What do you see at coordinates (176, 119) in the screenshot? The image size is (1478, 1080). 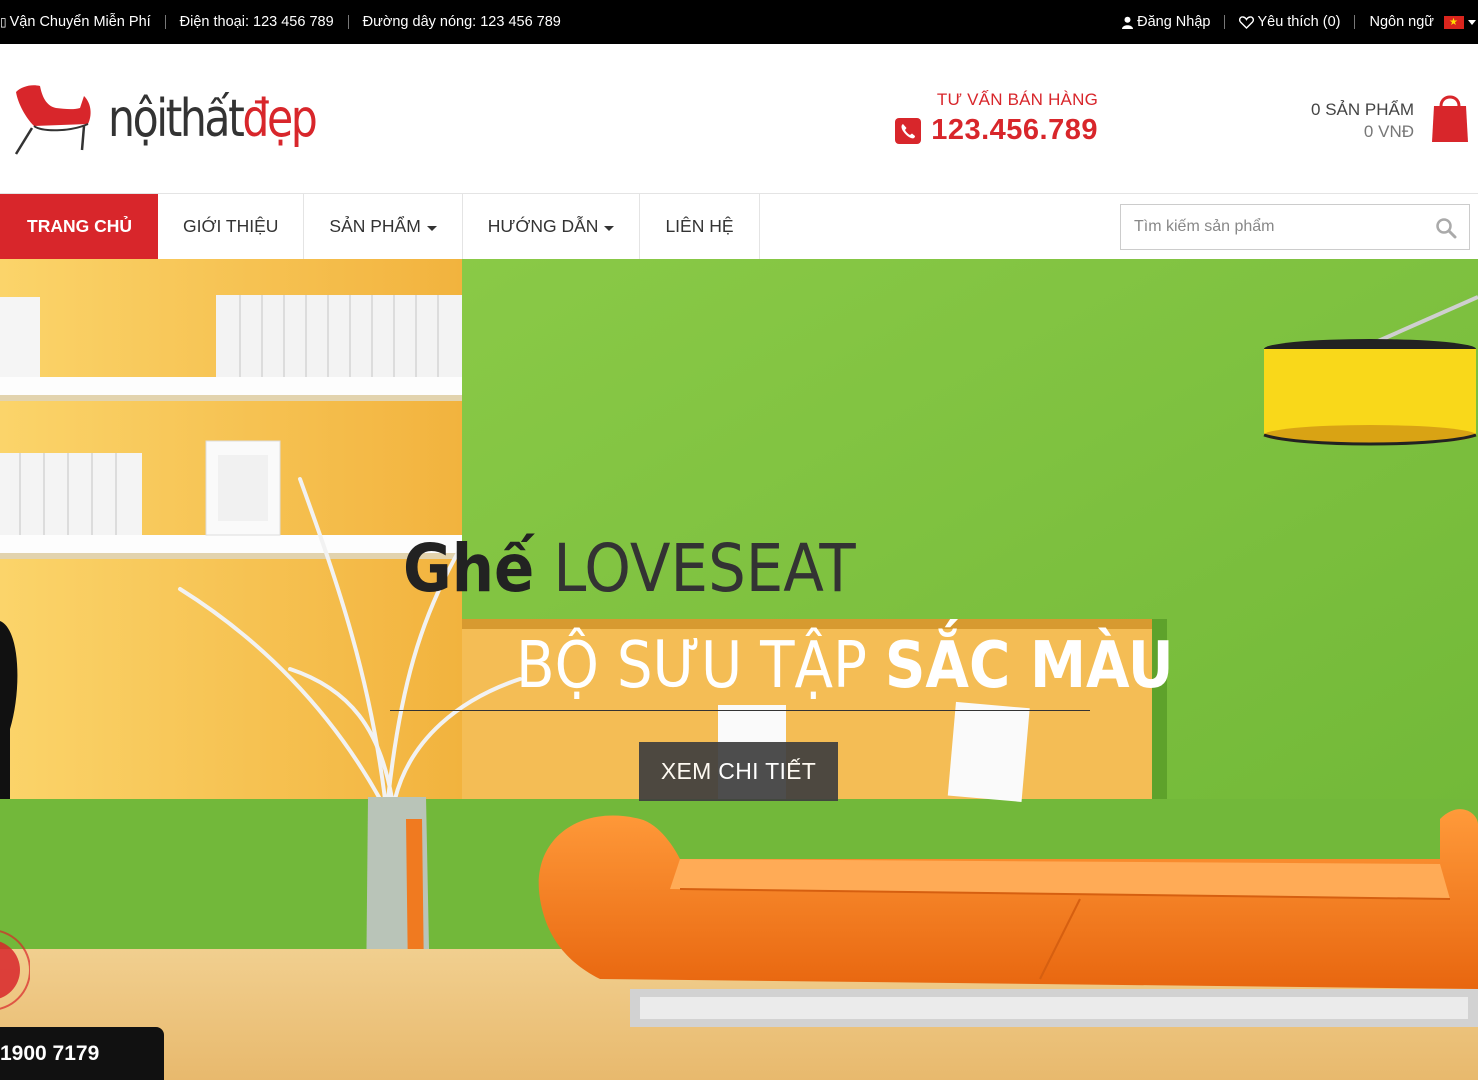 I see `logo-text-dark: nộithất` at bounding box center [176, 119].